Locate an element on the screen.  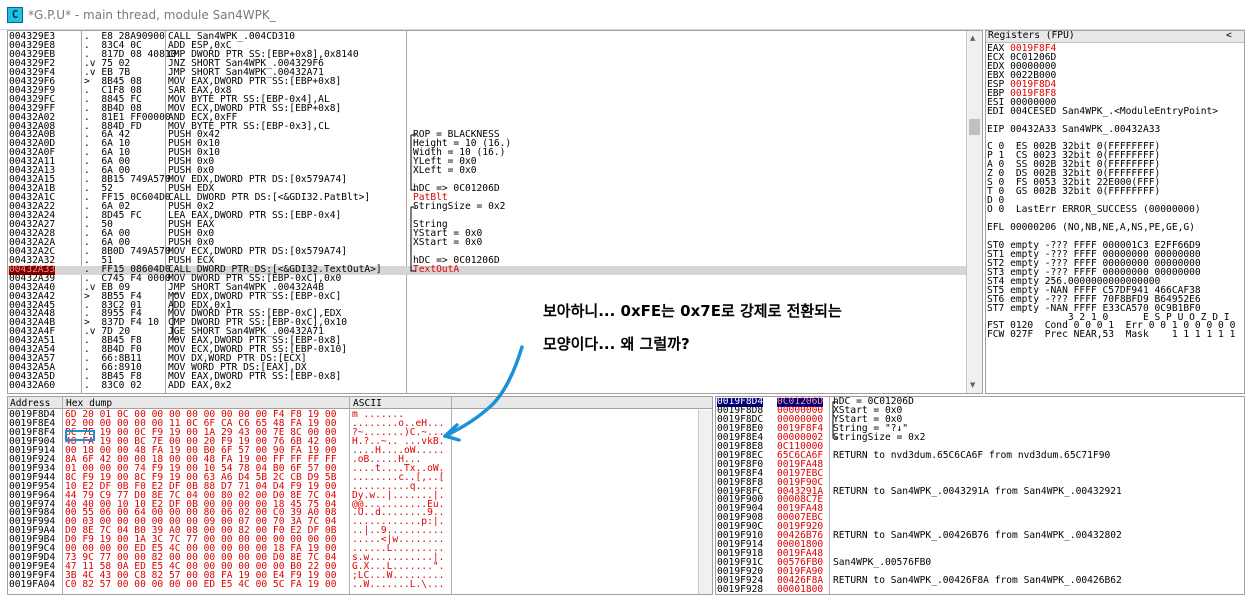
stack-comment: San4WPK_.00576FB0 is located at coordinates (882, 563).